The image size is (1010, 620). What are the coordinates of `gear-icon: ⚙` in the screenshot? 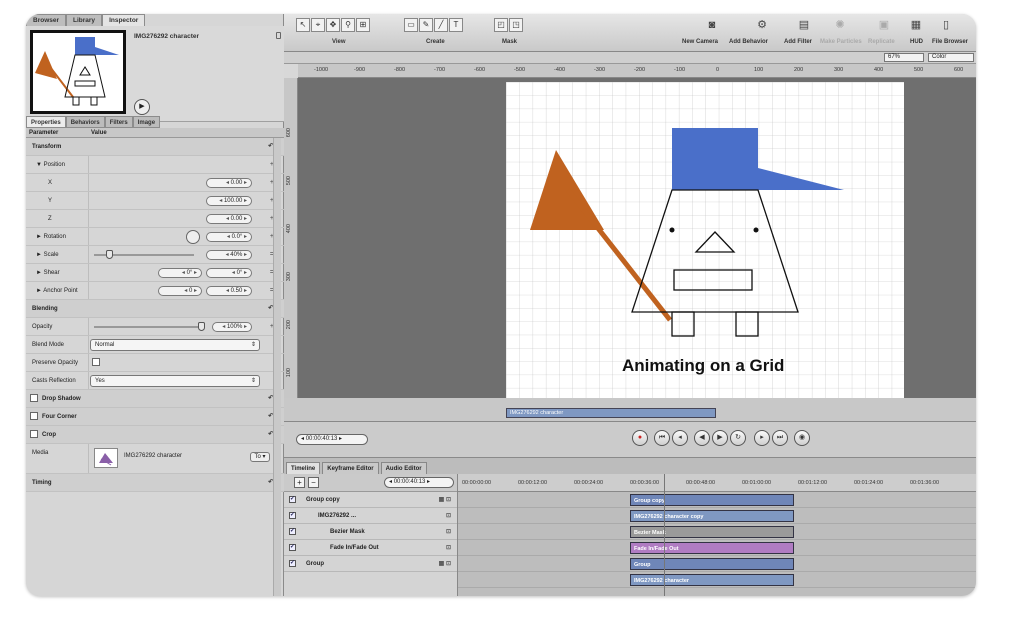 It's located at (762, 25).